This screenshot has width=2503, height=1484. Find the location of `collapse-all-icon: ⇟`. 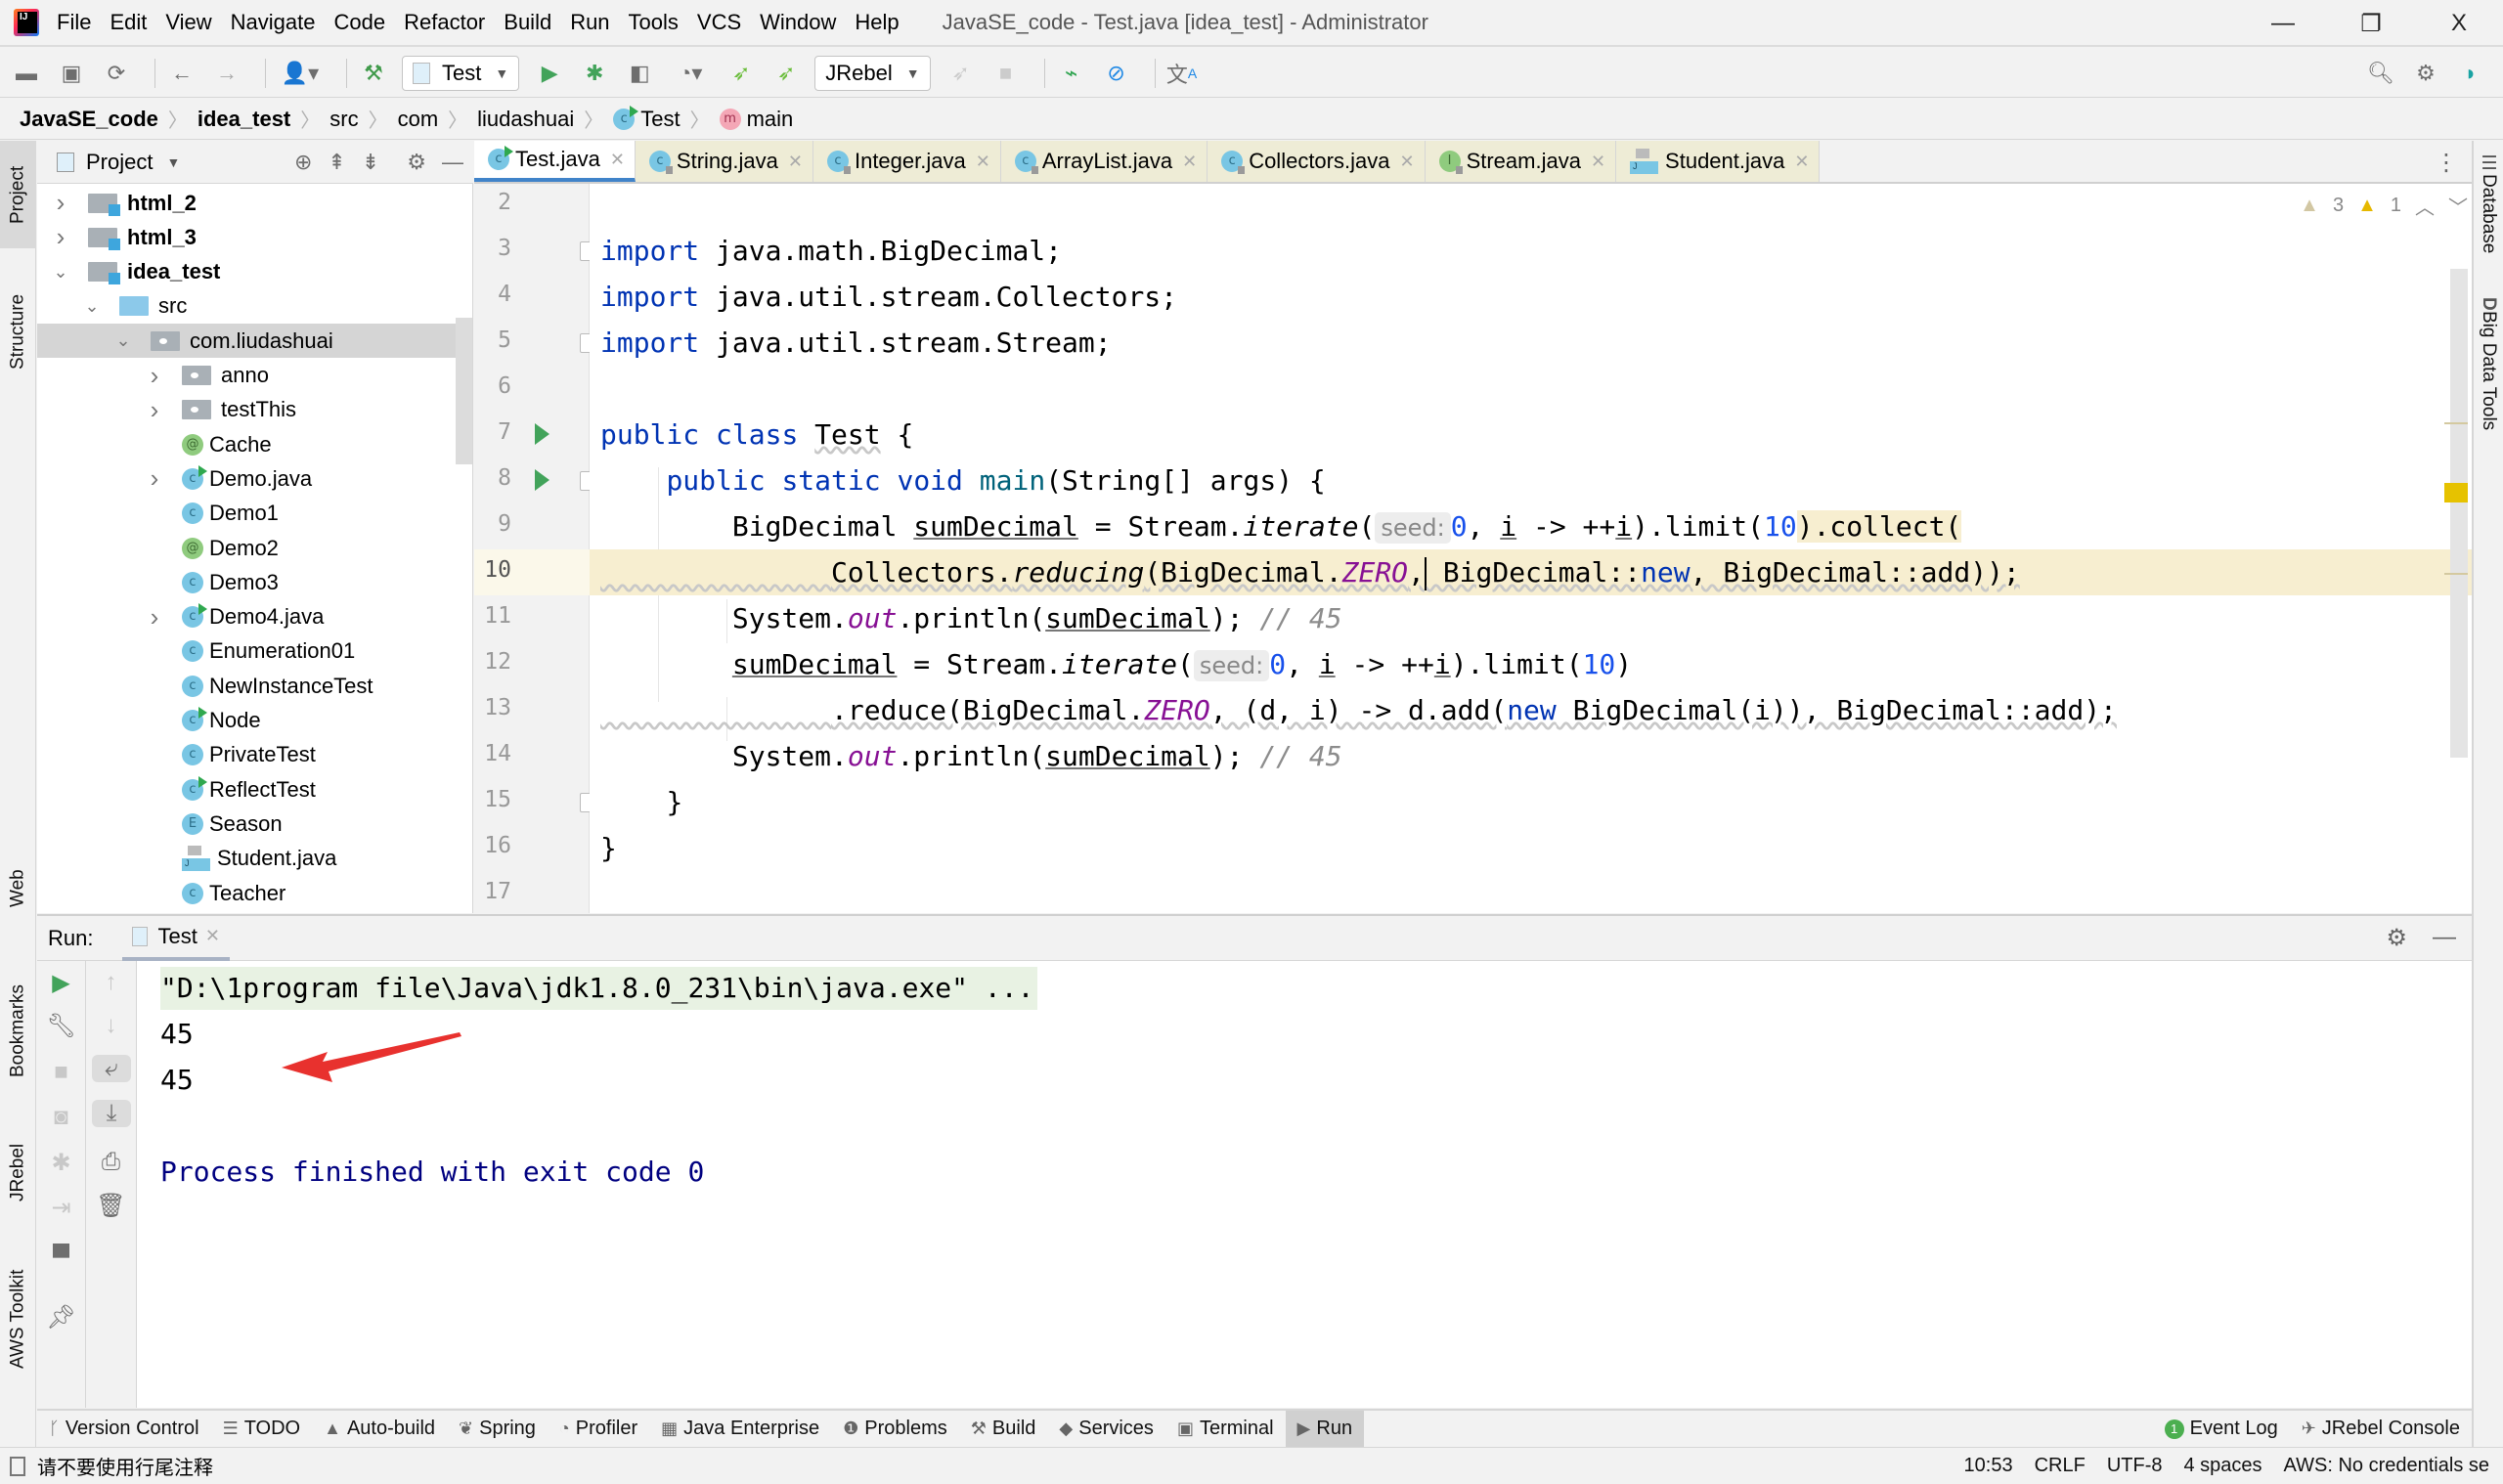

collapse-all-icon: ⇟ is located at coordinates (370, 162).